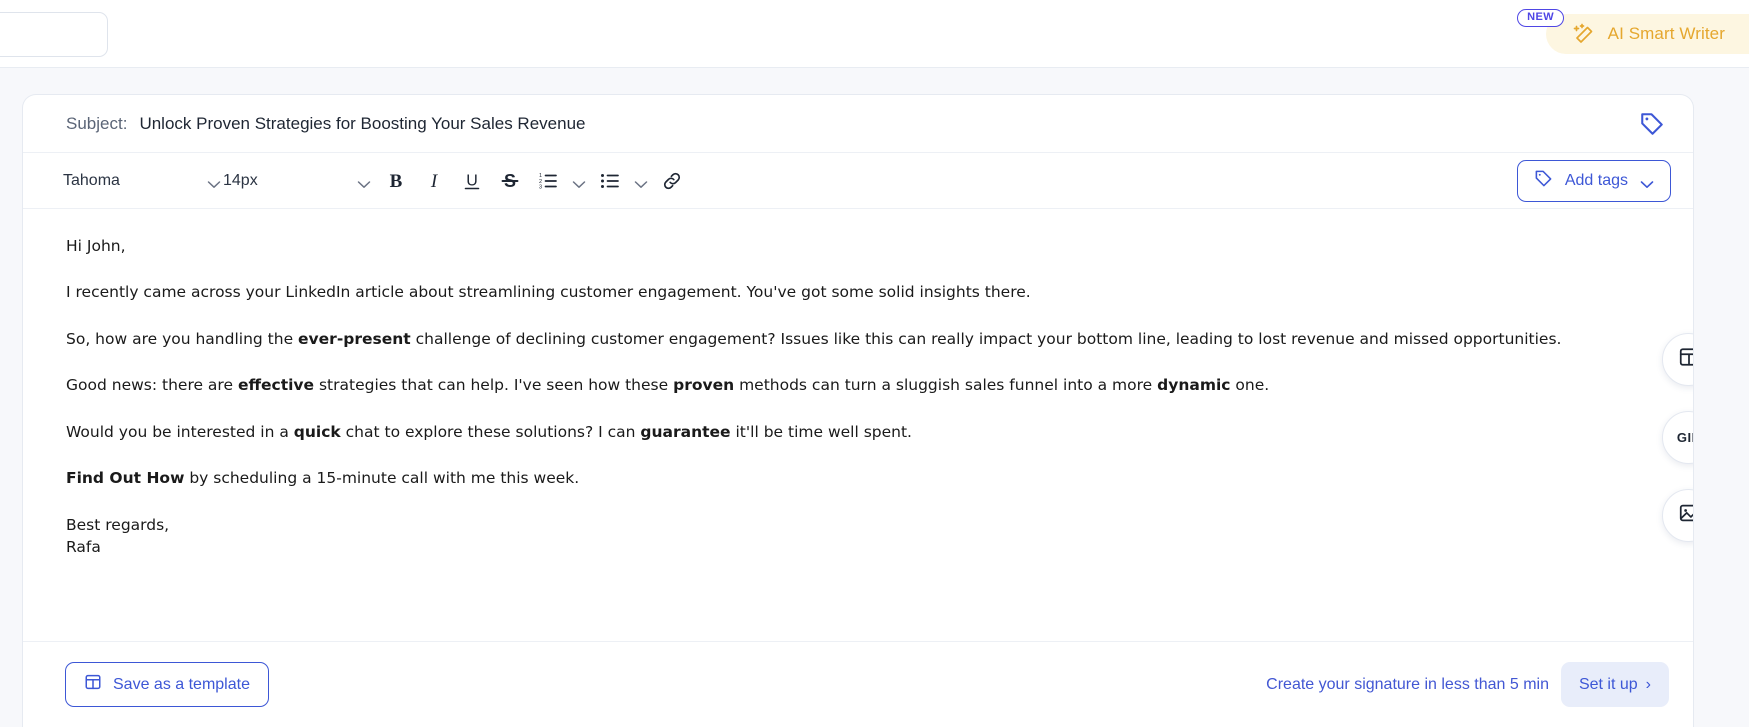 This screenshot has width=1749, height=727. What do you see at coordinates (672, 181) in the screenshot?
I see `link-button` at bounding box center [672, 181].